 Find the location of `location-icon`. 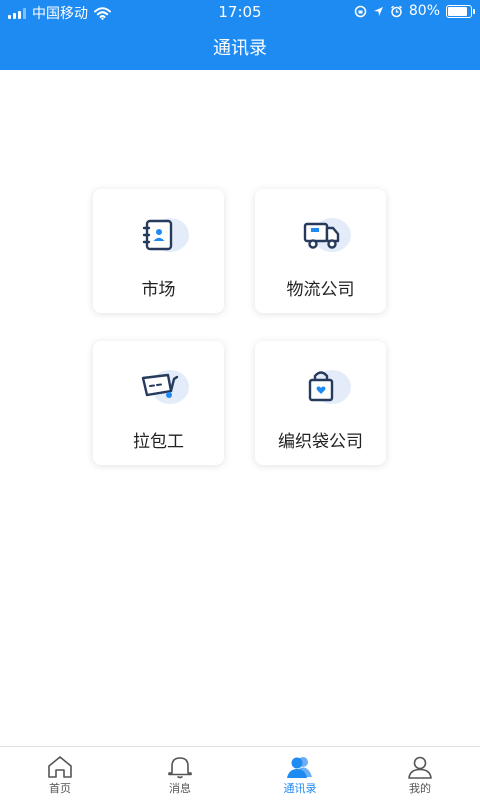

location-icon is located at coordinates (378, 11).